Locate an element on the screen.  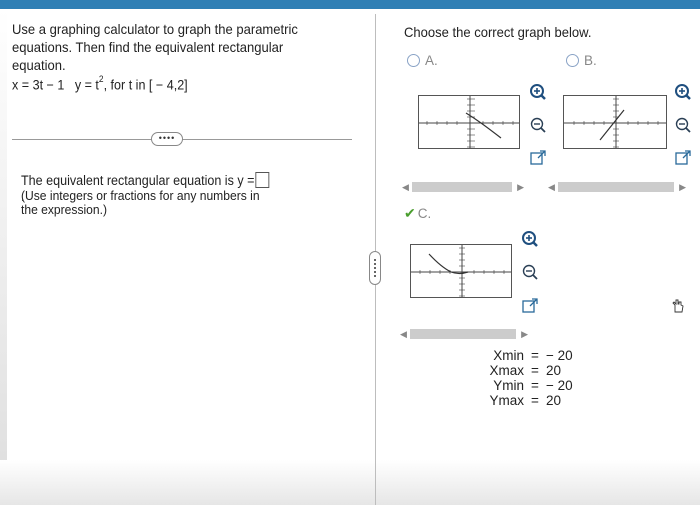
graph-c-plot is located at coordinates (461, 271).